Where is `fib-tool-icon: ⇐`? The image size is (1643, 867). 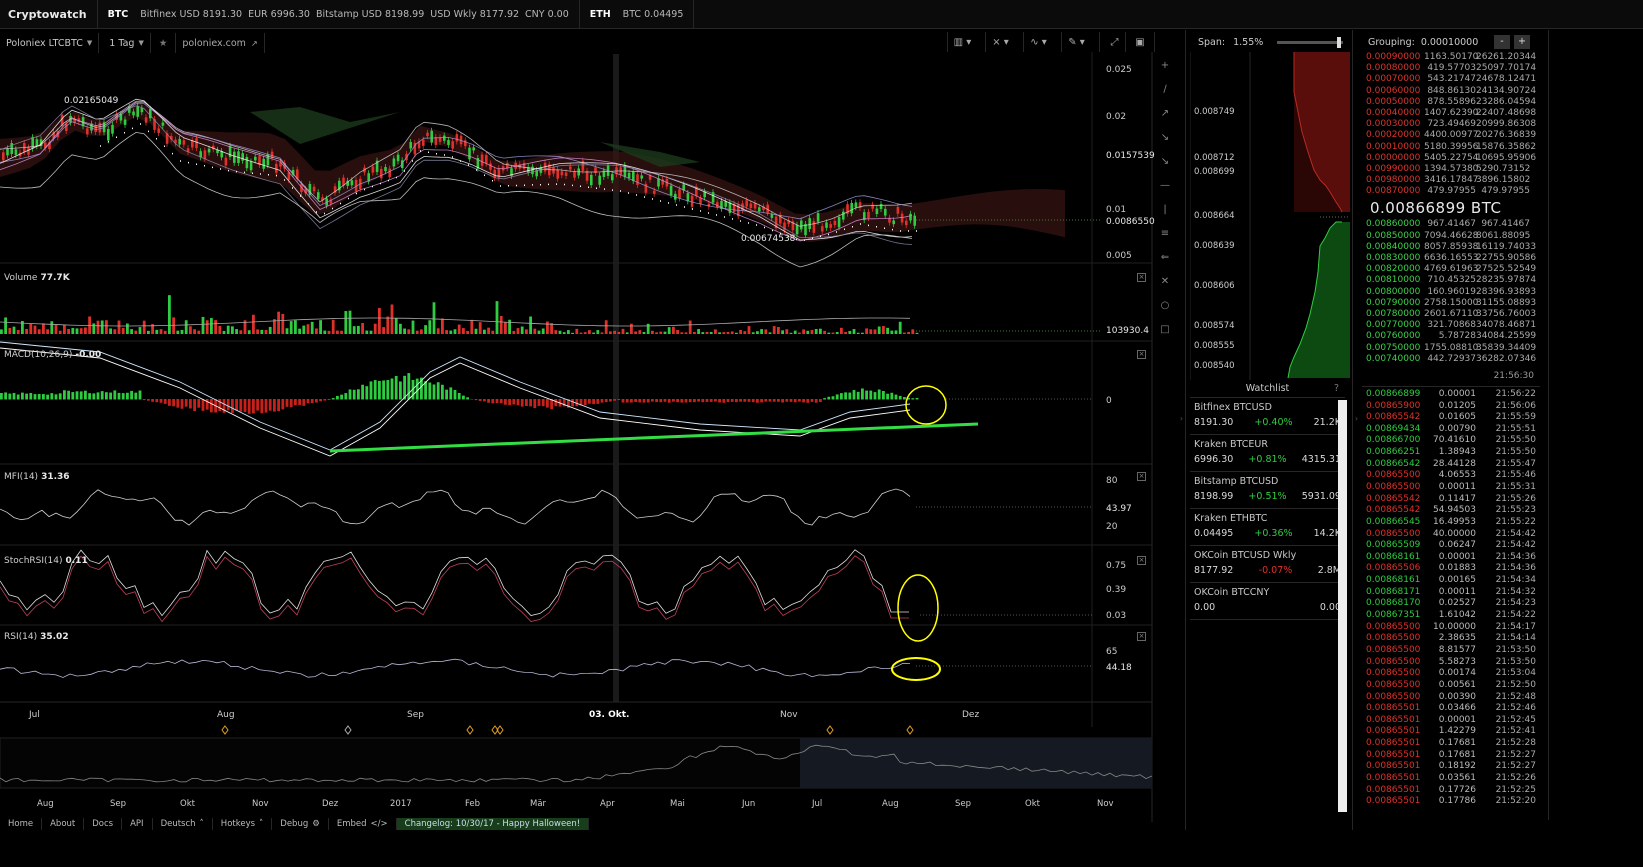
fib-tool-icon: ⇐ is located at coordinates (1165, 258).